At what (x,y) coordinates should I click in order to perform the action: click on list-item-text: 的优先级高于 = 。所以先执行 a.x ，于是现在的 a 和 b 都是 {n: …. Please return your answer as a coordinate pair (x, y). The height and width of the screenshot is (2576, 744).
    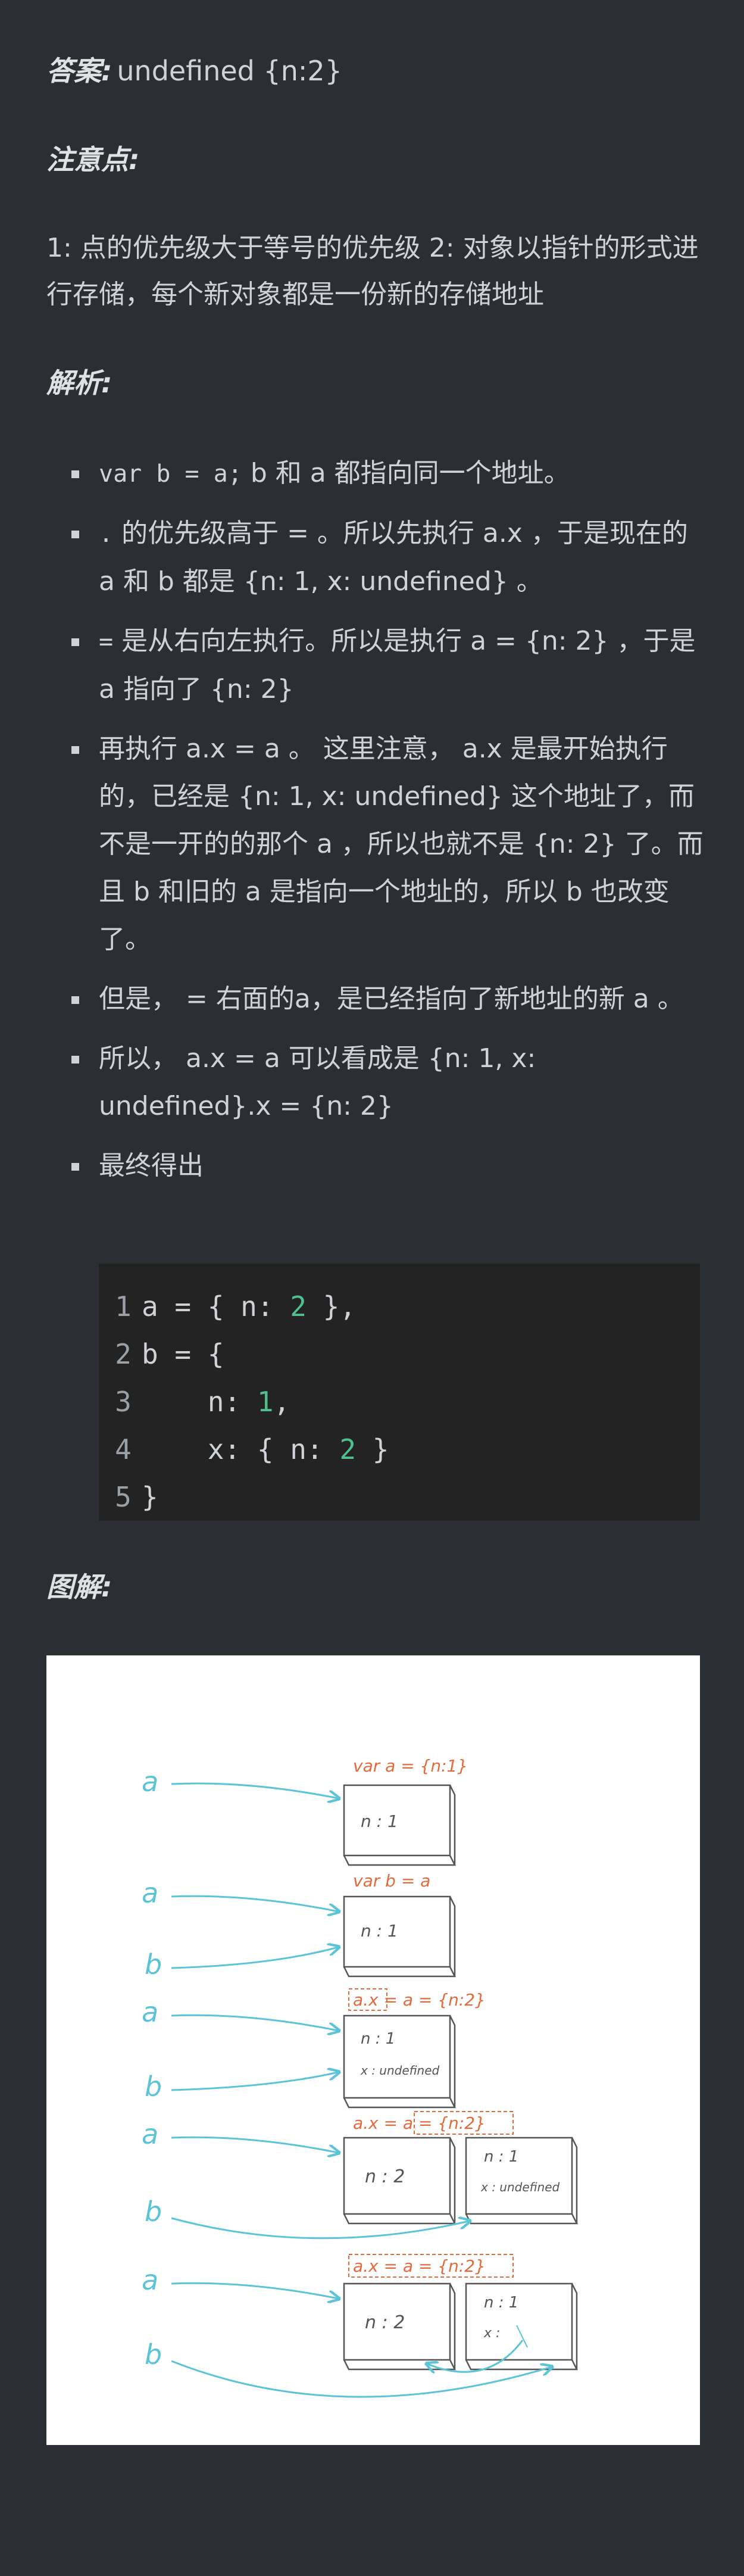
    Looking at the image, I should click on (393, 557).